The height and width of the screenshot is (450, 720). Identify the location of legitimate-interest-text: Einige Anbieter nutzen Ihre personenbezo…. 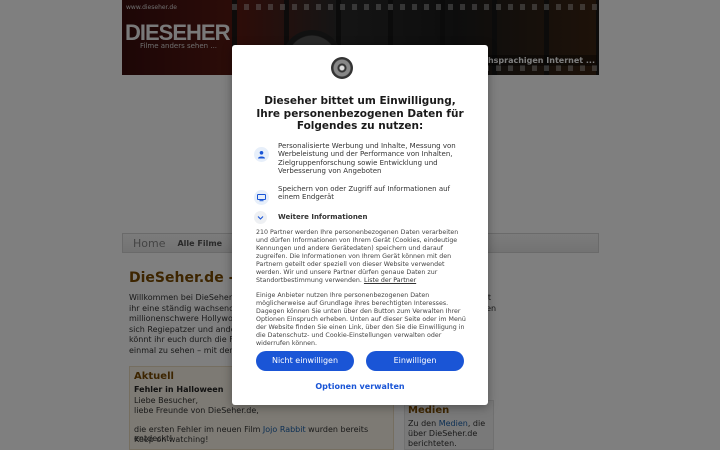
(361, 319).